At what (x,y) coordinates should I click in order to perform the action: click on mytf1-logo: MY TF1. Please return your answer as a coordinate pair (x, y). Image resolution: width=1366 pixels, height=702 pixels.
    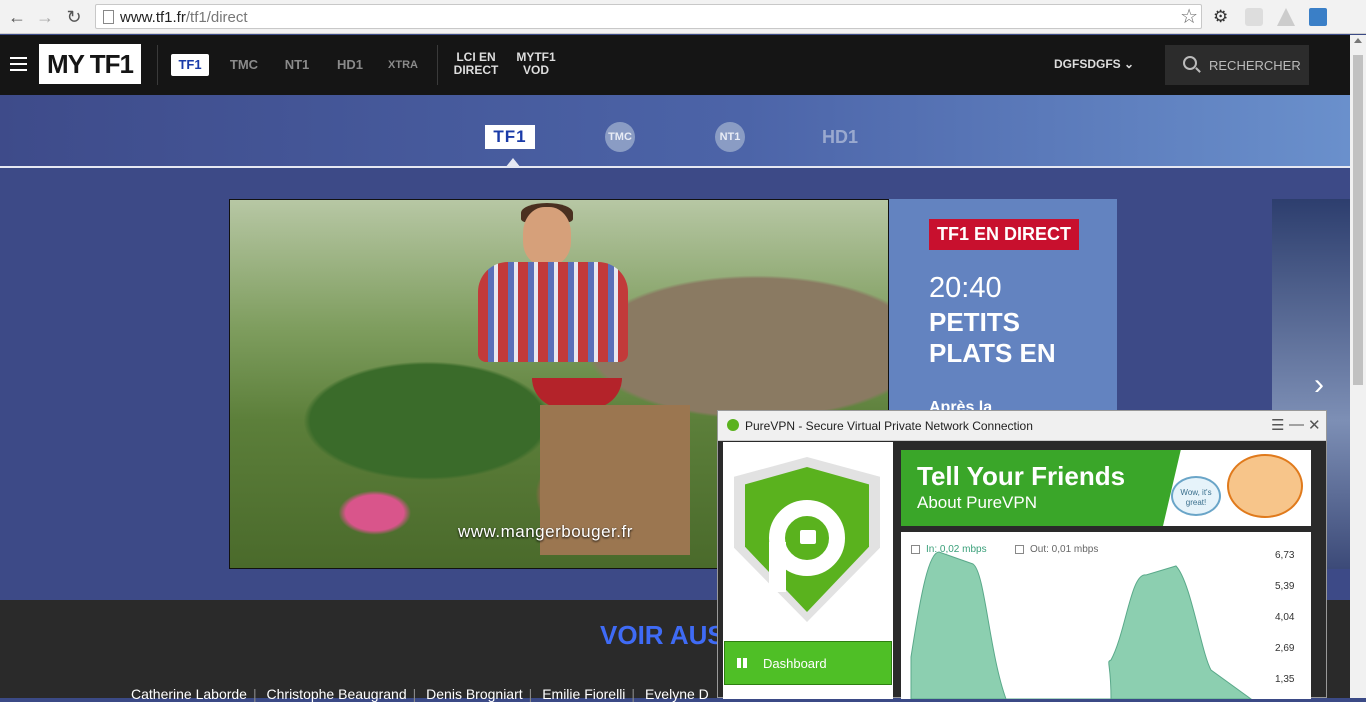
    Looking at the image, I should click on (90, 64).